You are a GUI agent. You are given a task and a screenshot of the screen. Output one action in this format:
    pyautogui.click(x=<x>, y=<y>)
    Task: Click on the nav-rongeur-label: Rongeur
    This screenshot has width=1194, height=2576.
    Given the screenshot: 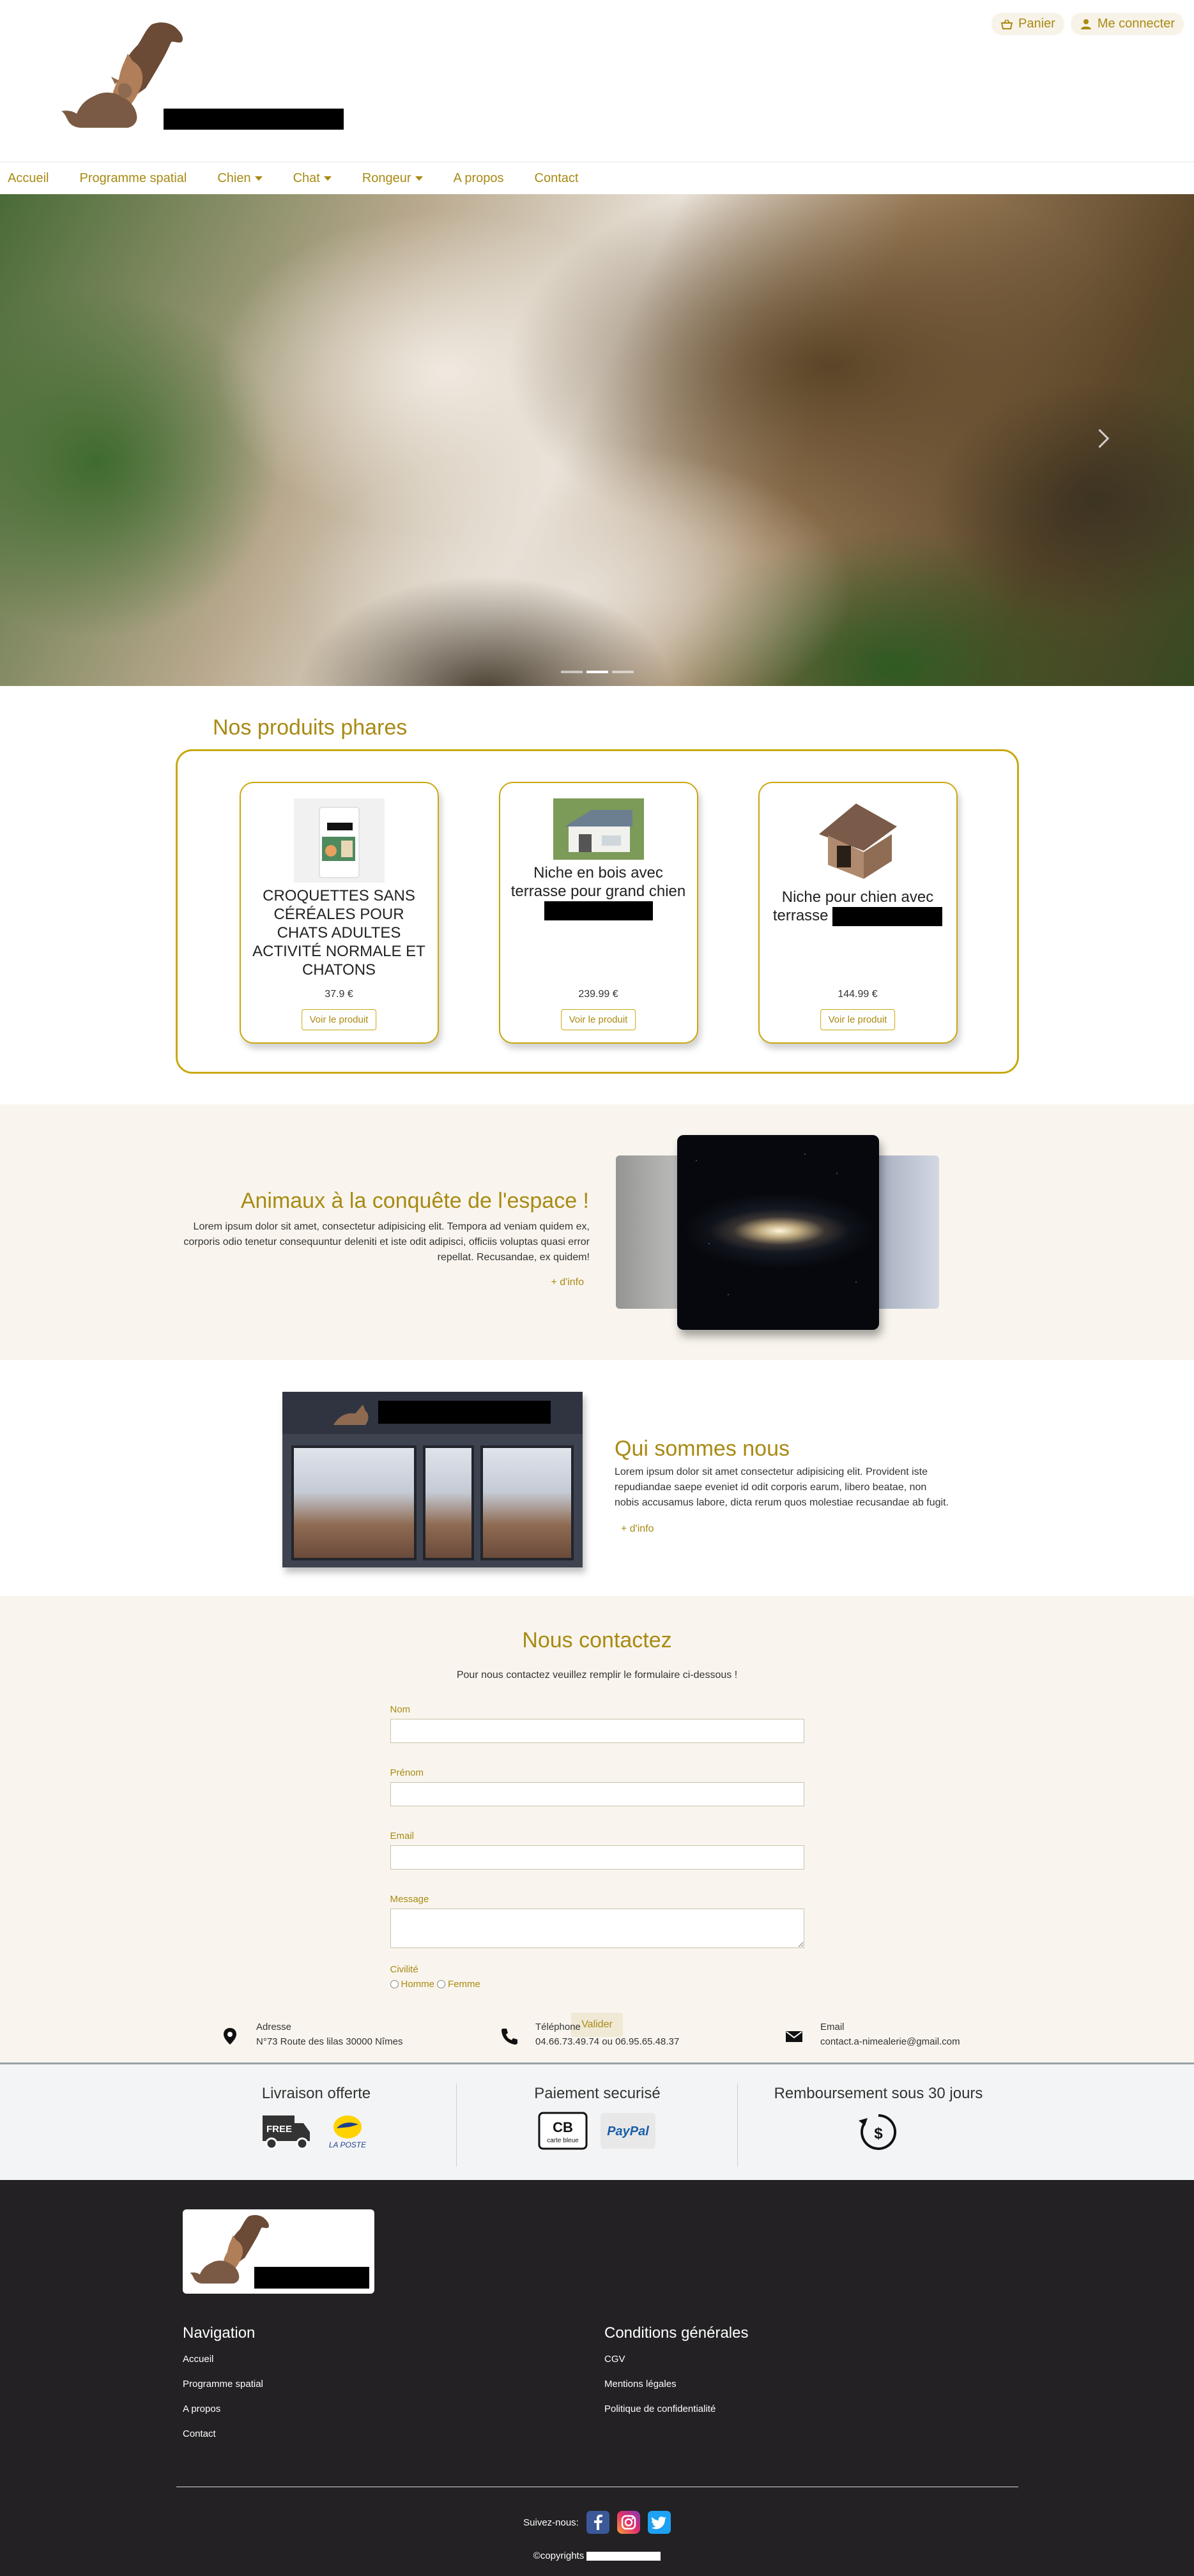 What is the action you would take?
    pyautogui.click(x=386, y=178)
    